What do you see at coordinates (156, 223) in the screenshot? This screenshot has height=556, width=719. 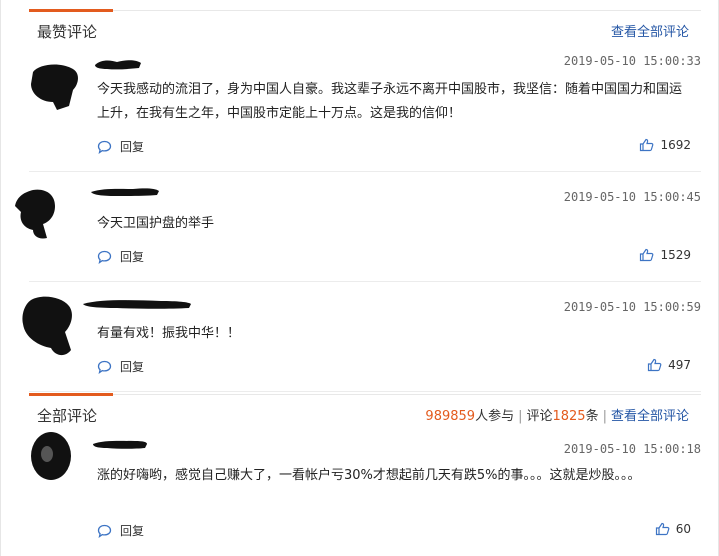 I see `comment-text: 今天卫国护盘的举手` at bounding box center [156, 223].